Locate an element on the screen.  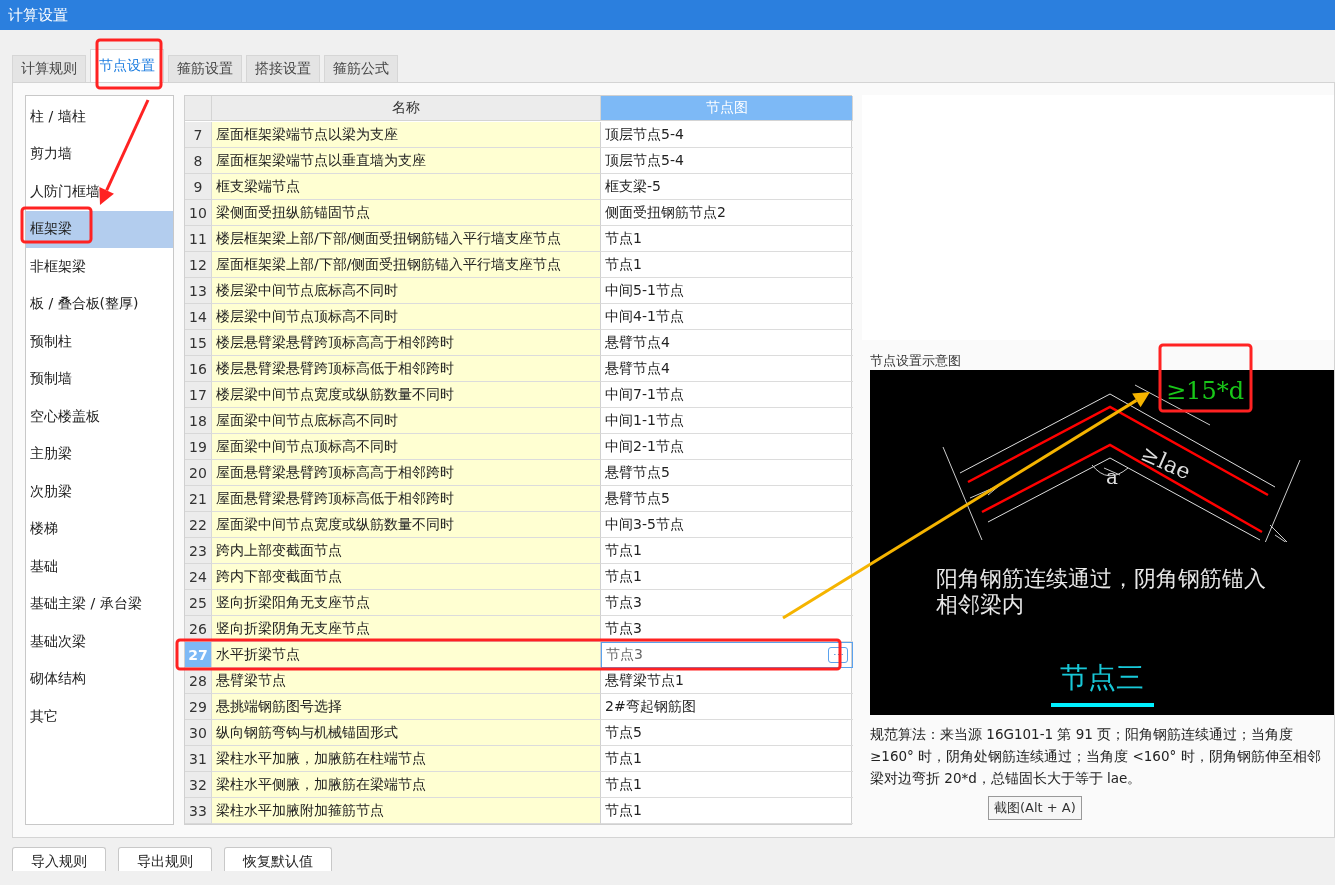
category-item: 非框架梁 is located at coordinates (99, 267).